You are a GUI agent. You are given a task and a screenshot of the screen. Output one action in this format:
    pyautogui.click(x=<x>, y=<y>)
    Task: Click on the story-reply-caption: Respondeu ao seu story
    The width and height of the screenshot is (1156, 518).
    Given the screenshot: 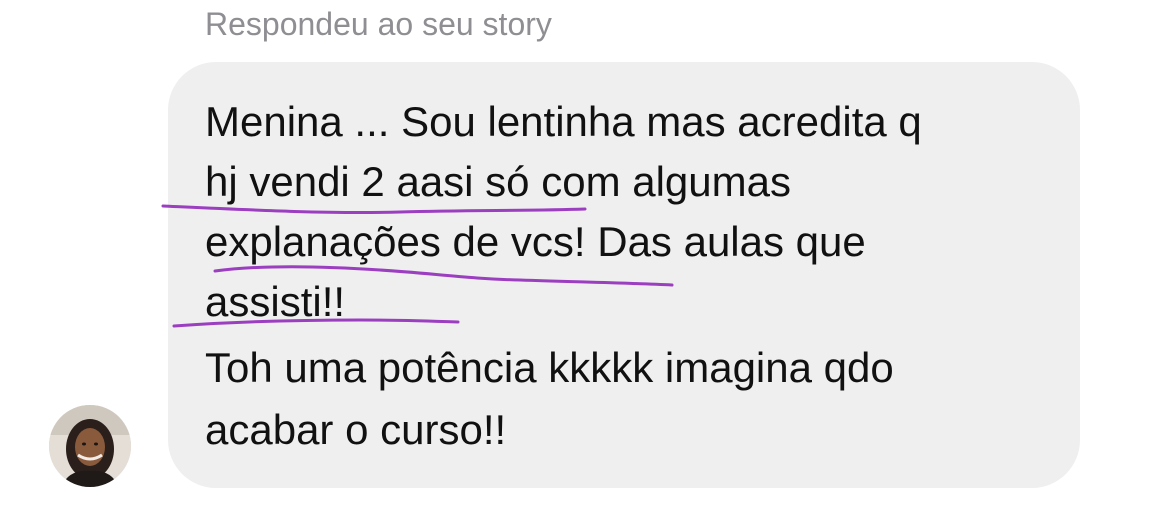 What is the action you would take?
    pyautogui.click(x=378, y=24)
    